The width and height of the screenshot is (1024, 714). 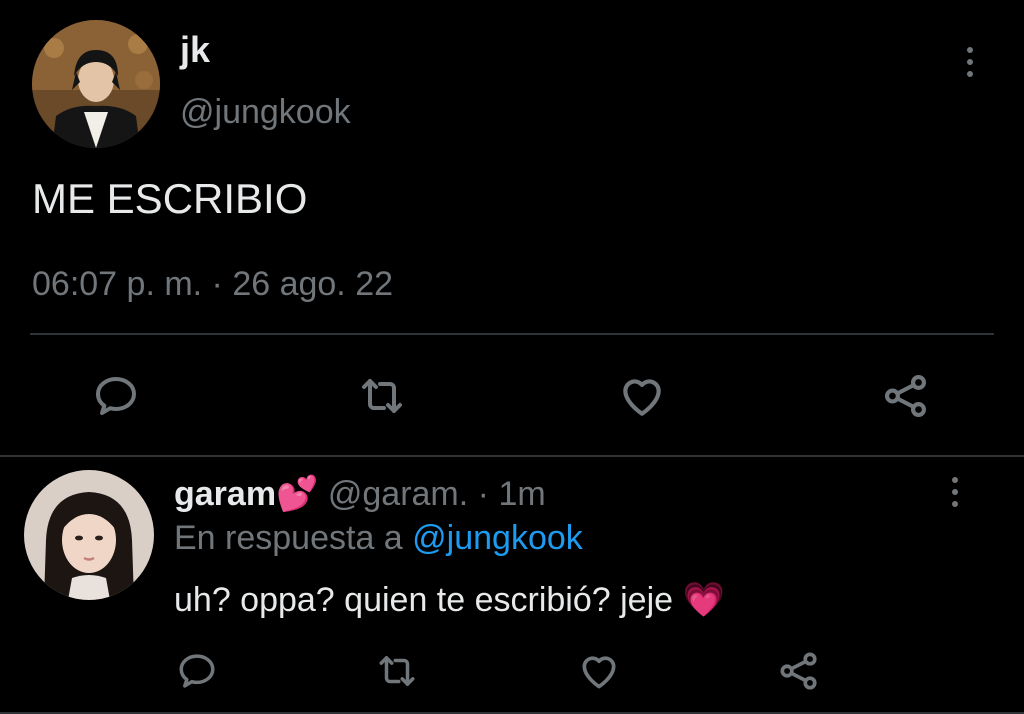 What do you see at coordinates (398, 494) in the screenshot?
I see `author-handle: @garam.` at bounding box center [398, 494].